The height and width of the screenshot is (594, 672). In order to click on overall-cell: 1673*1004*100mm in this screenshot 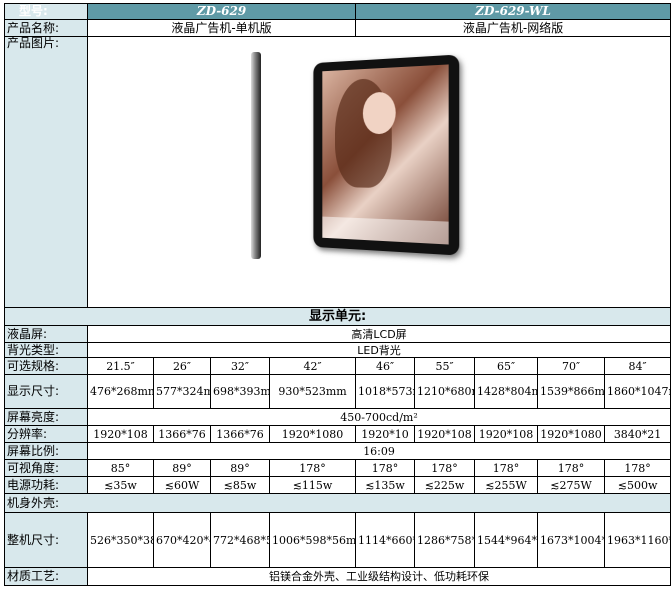, I will do `click(571, 540)`.